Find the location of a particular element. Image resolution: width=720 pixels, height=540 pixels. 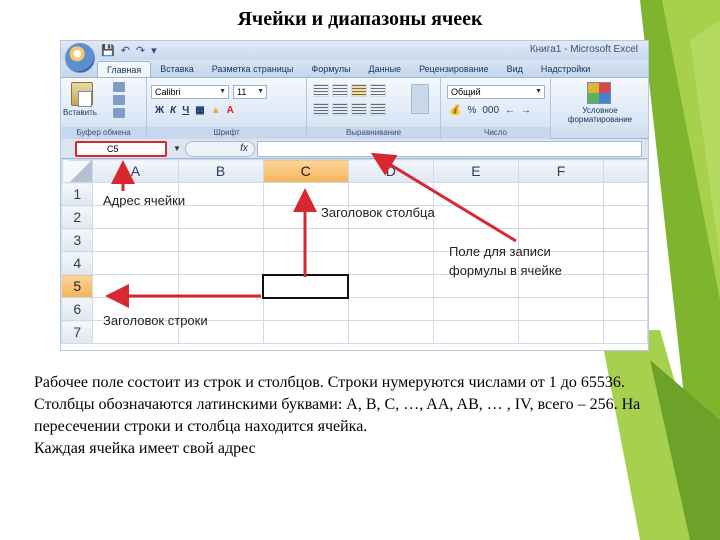

decimal-increase-icon: ← is located at coordinates (510, 110).